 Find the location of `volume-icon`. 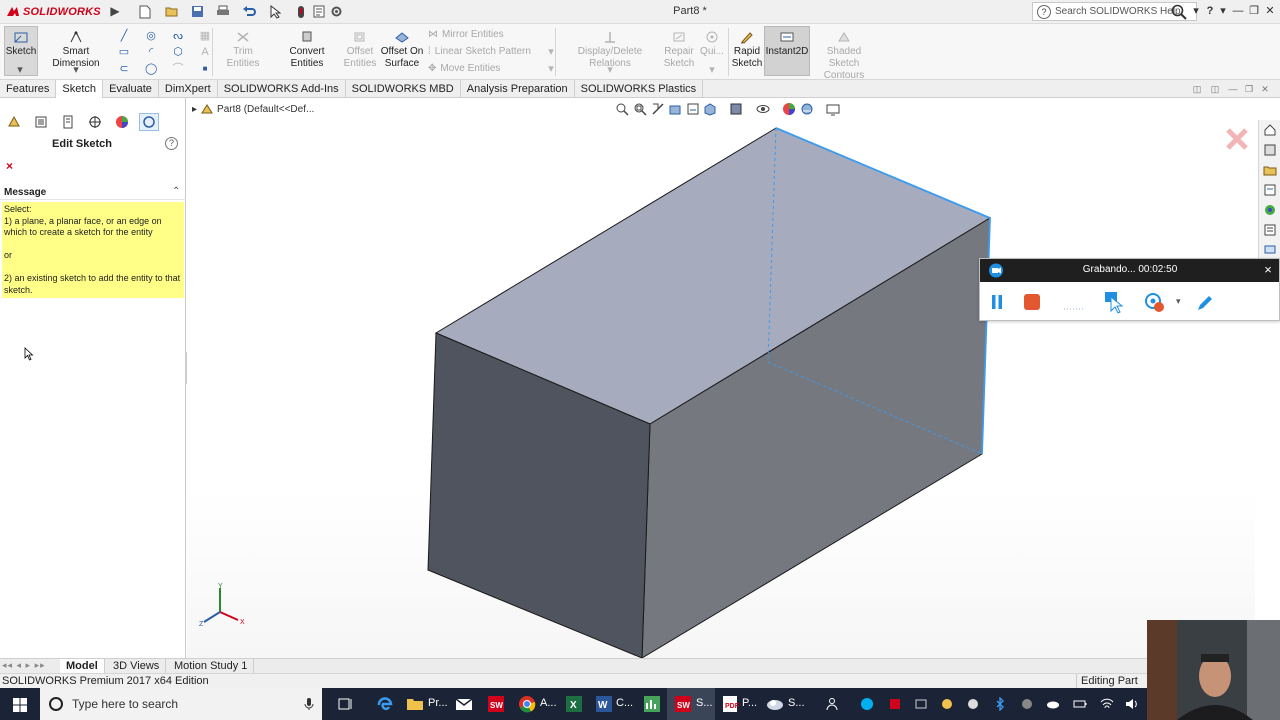

volume-icon is located at coordinates (1132, 704).